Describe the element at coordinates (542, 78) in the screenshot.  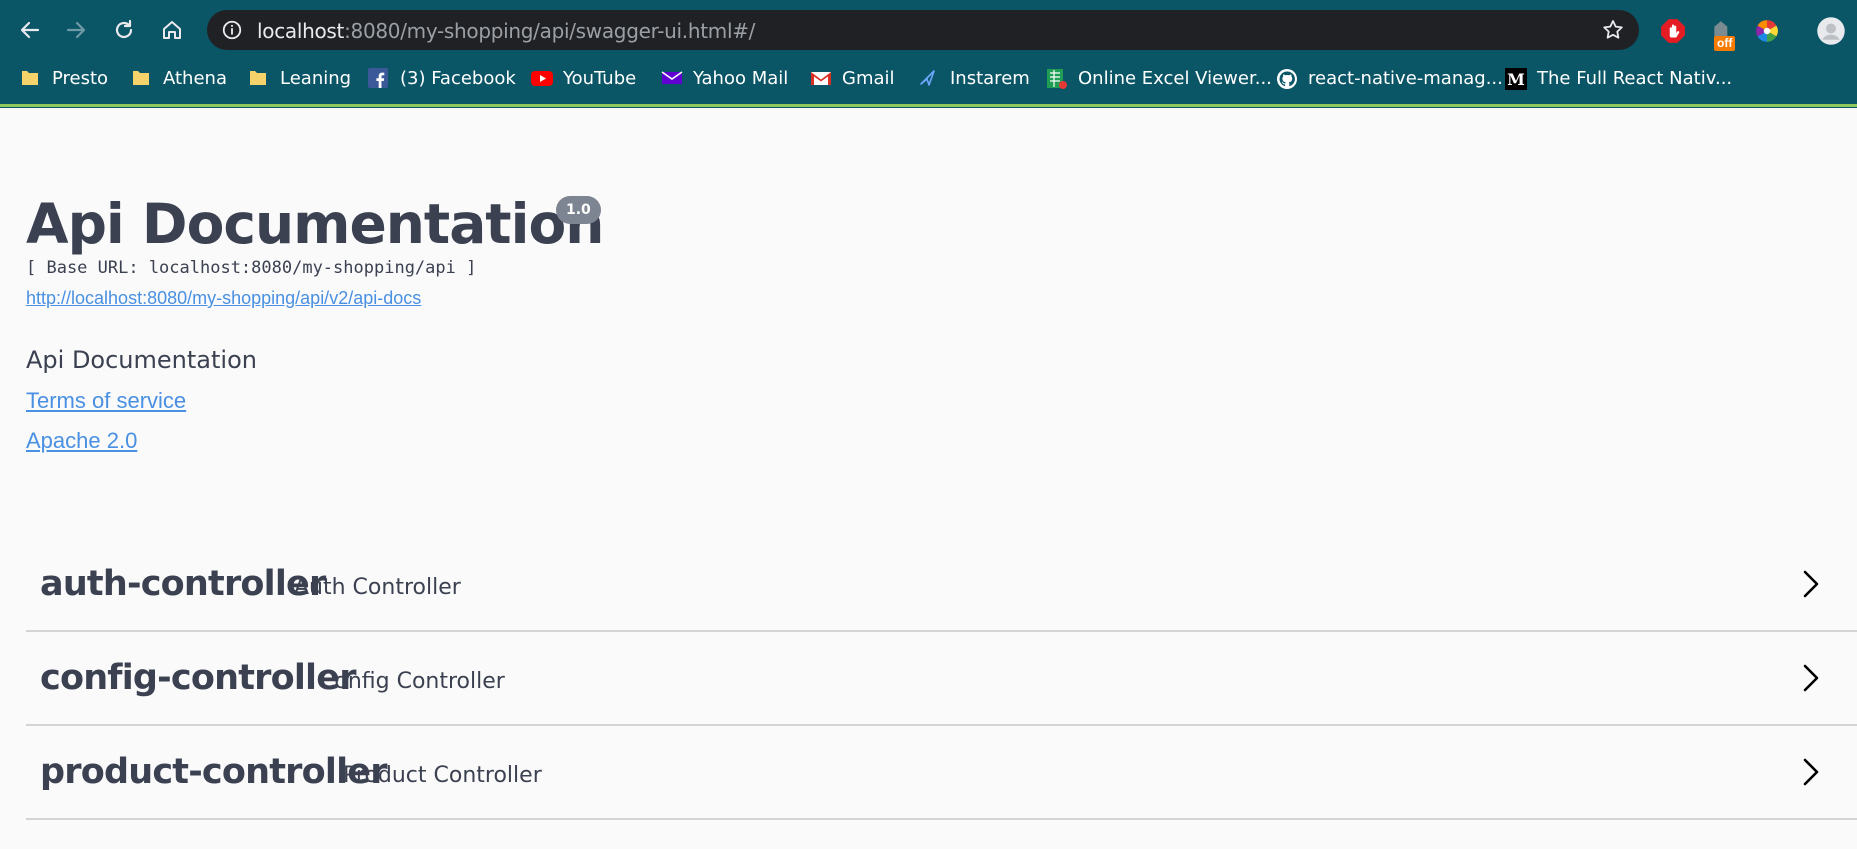
I see `youtube-icon` at that location.